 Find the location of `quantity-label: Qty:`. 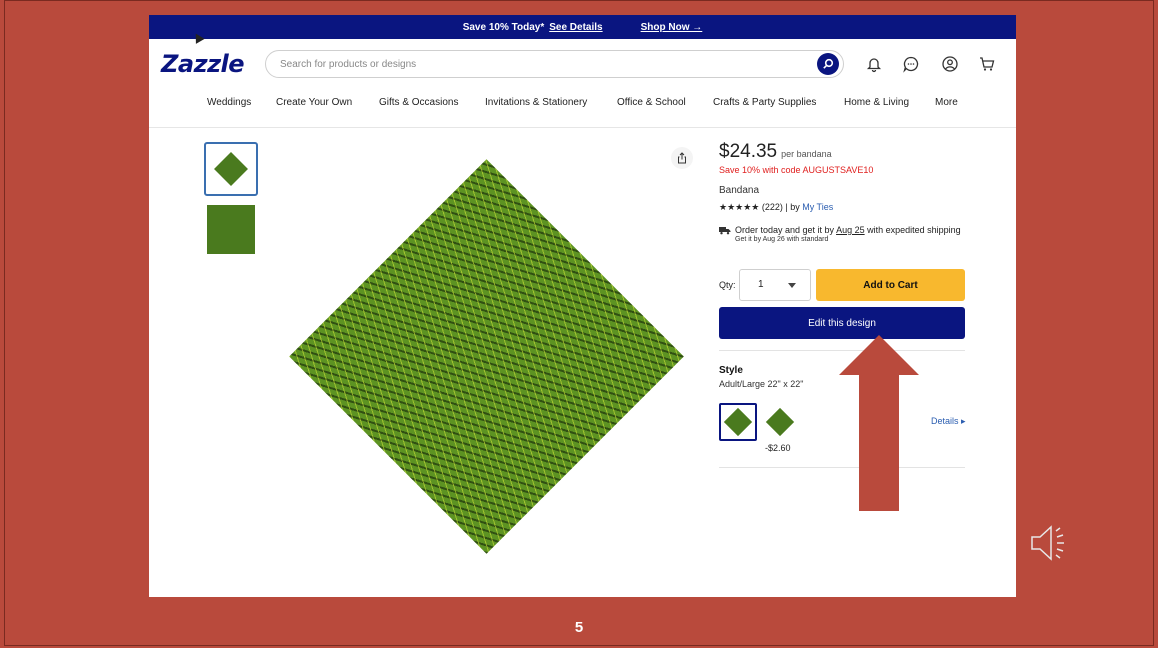

quantity-label: Qty: is located at coordinates (727, 285).